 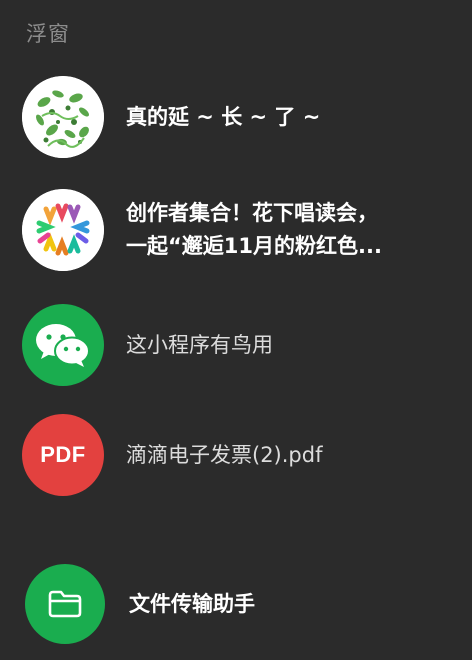 What do you see at coordinates (192, 604) in the screenshot?
I see `item-label: 文件传输助手` at bounding box center [192, 604].